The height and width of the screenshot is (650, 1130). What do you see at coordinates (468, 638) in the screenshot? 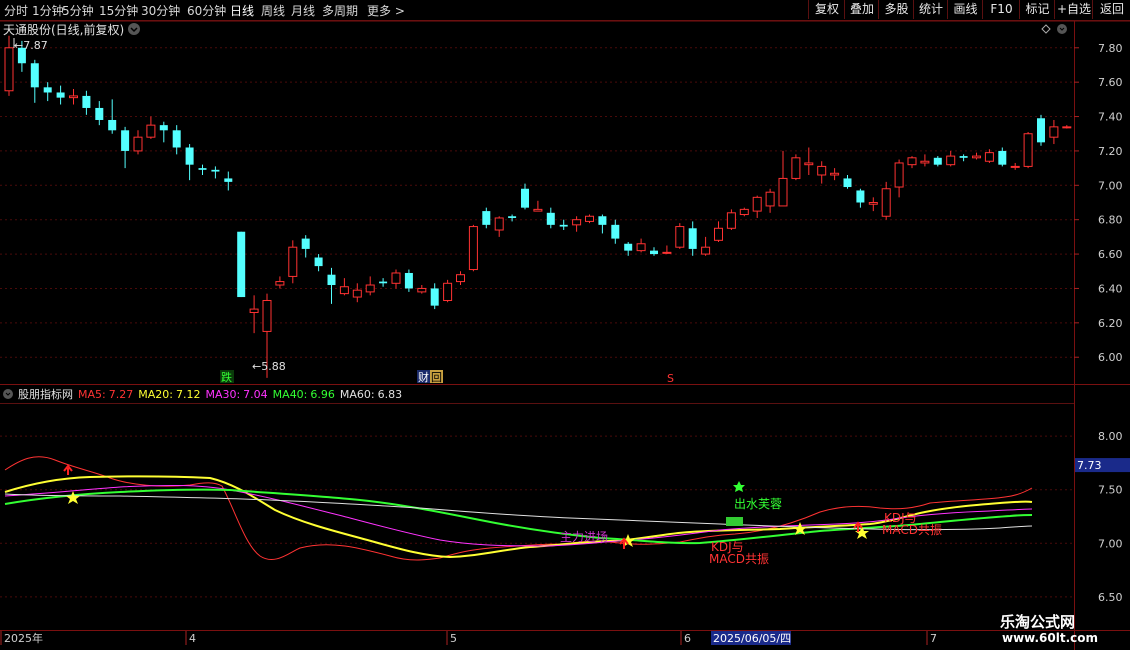
I see `date-axis: 2025年 4 5 6 7 2025/06/05/四` at bounding box center [468, 638].